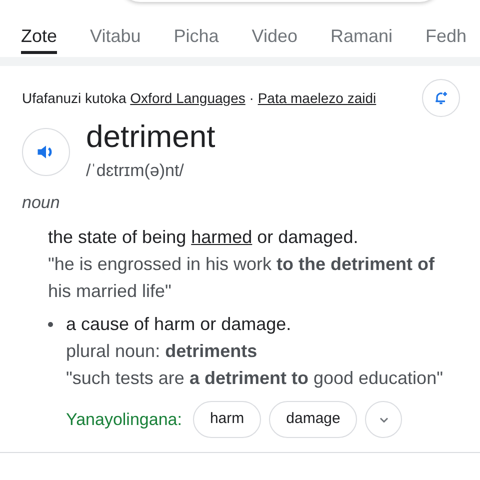 This screenshot has height=480, width=480. I want to click on part-of-speech: noun, so click(41, 202).